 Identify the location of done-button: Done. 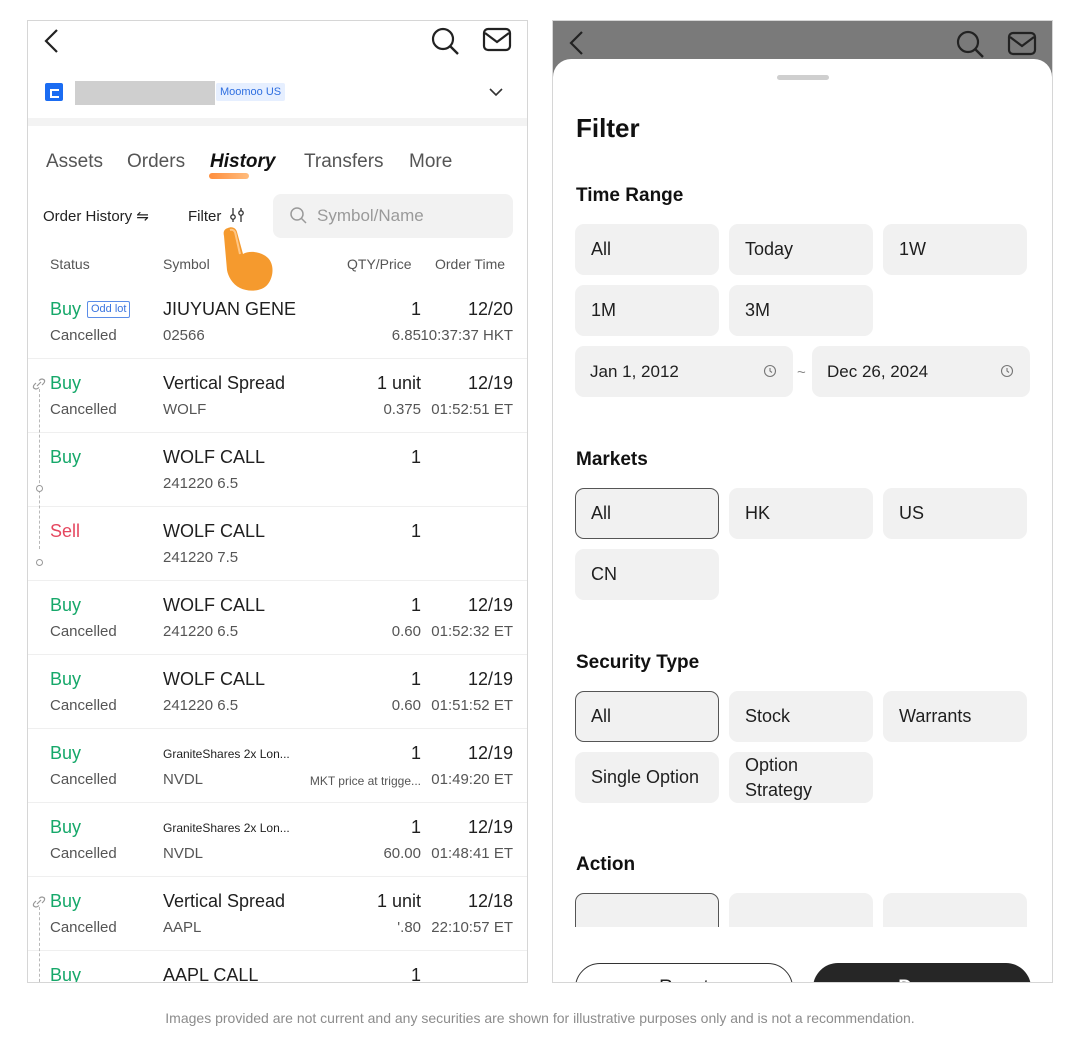
(922, 972).